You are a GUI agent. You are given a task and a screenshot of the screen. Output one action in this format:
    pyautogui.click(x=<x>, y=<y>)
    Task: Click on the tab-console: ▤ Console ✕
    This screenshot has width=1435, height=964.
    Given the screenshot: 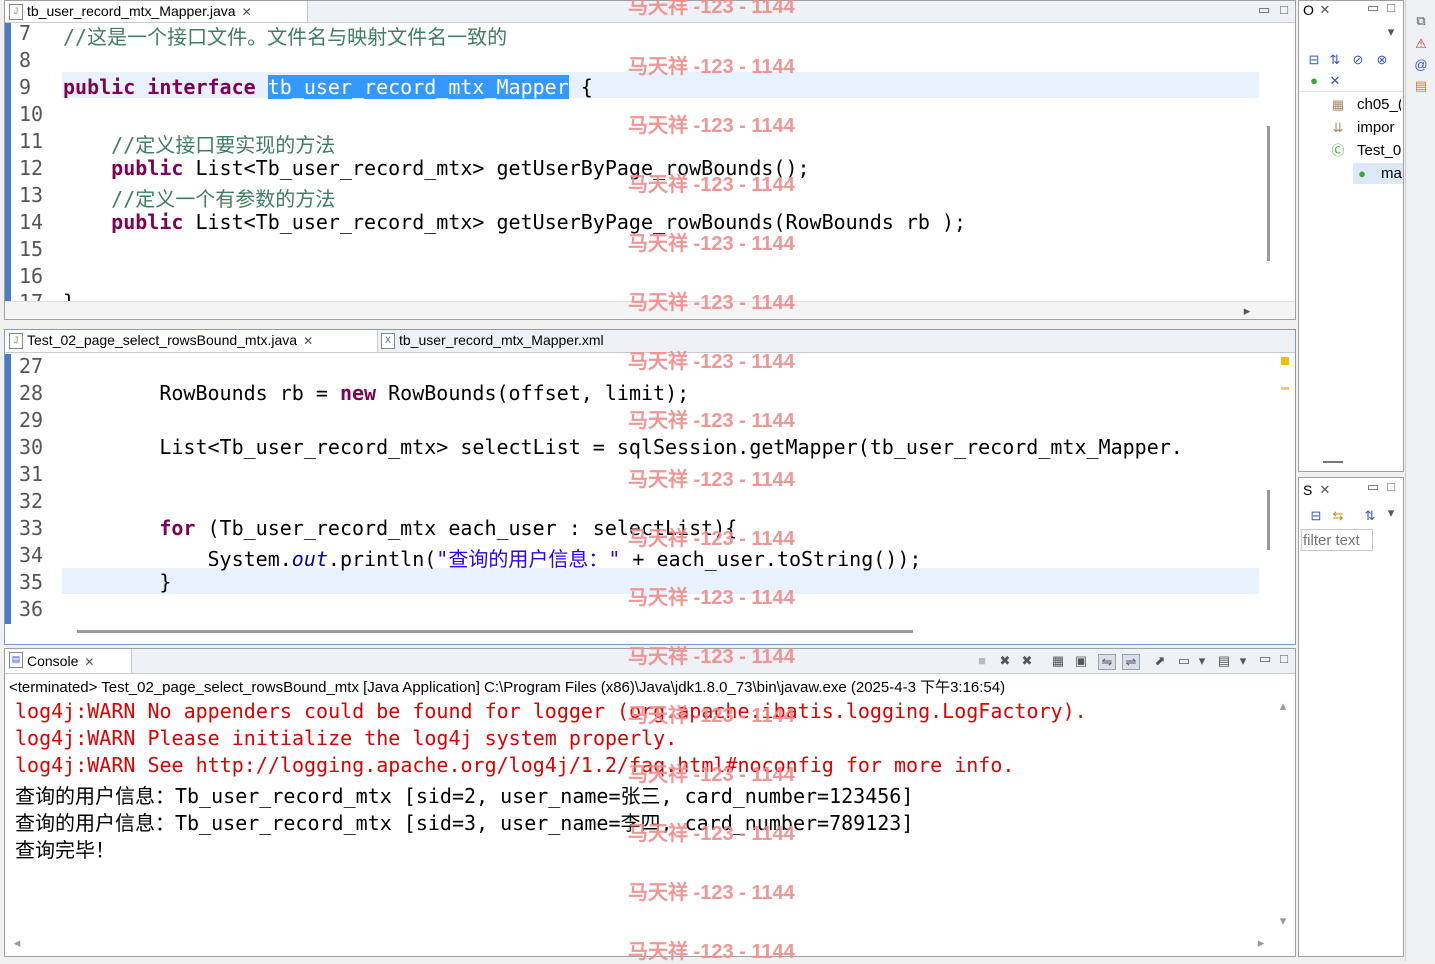 What is the action you would take?
    pyautogui.click(x=68, y=661)
    